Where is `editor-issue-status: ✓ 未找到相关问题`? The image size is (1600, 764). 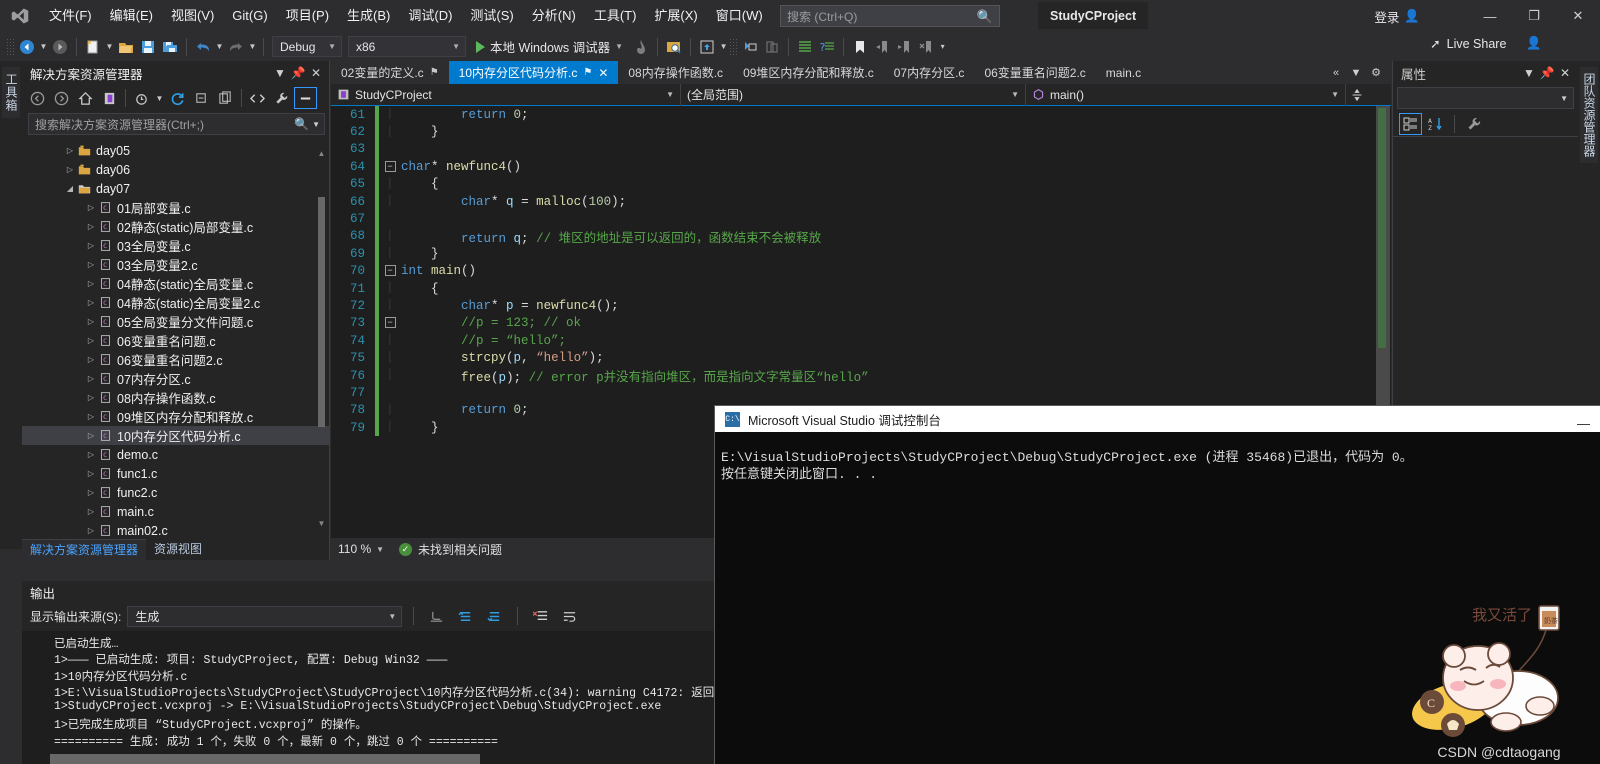 editor-issue-status: ✓ 未找到相关问题 is located at coordinates (445, 549).